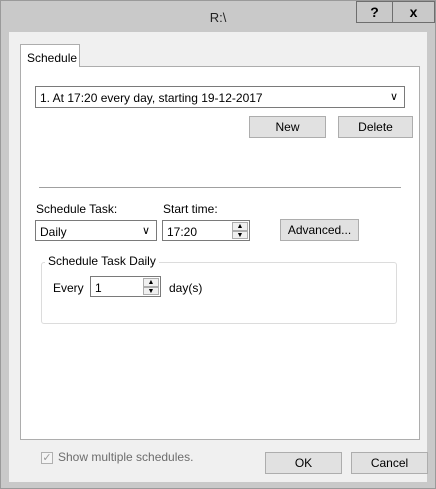  I want to click on title-bar: R:\ ? x, so click(218, 17).